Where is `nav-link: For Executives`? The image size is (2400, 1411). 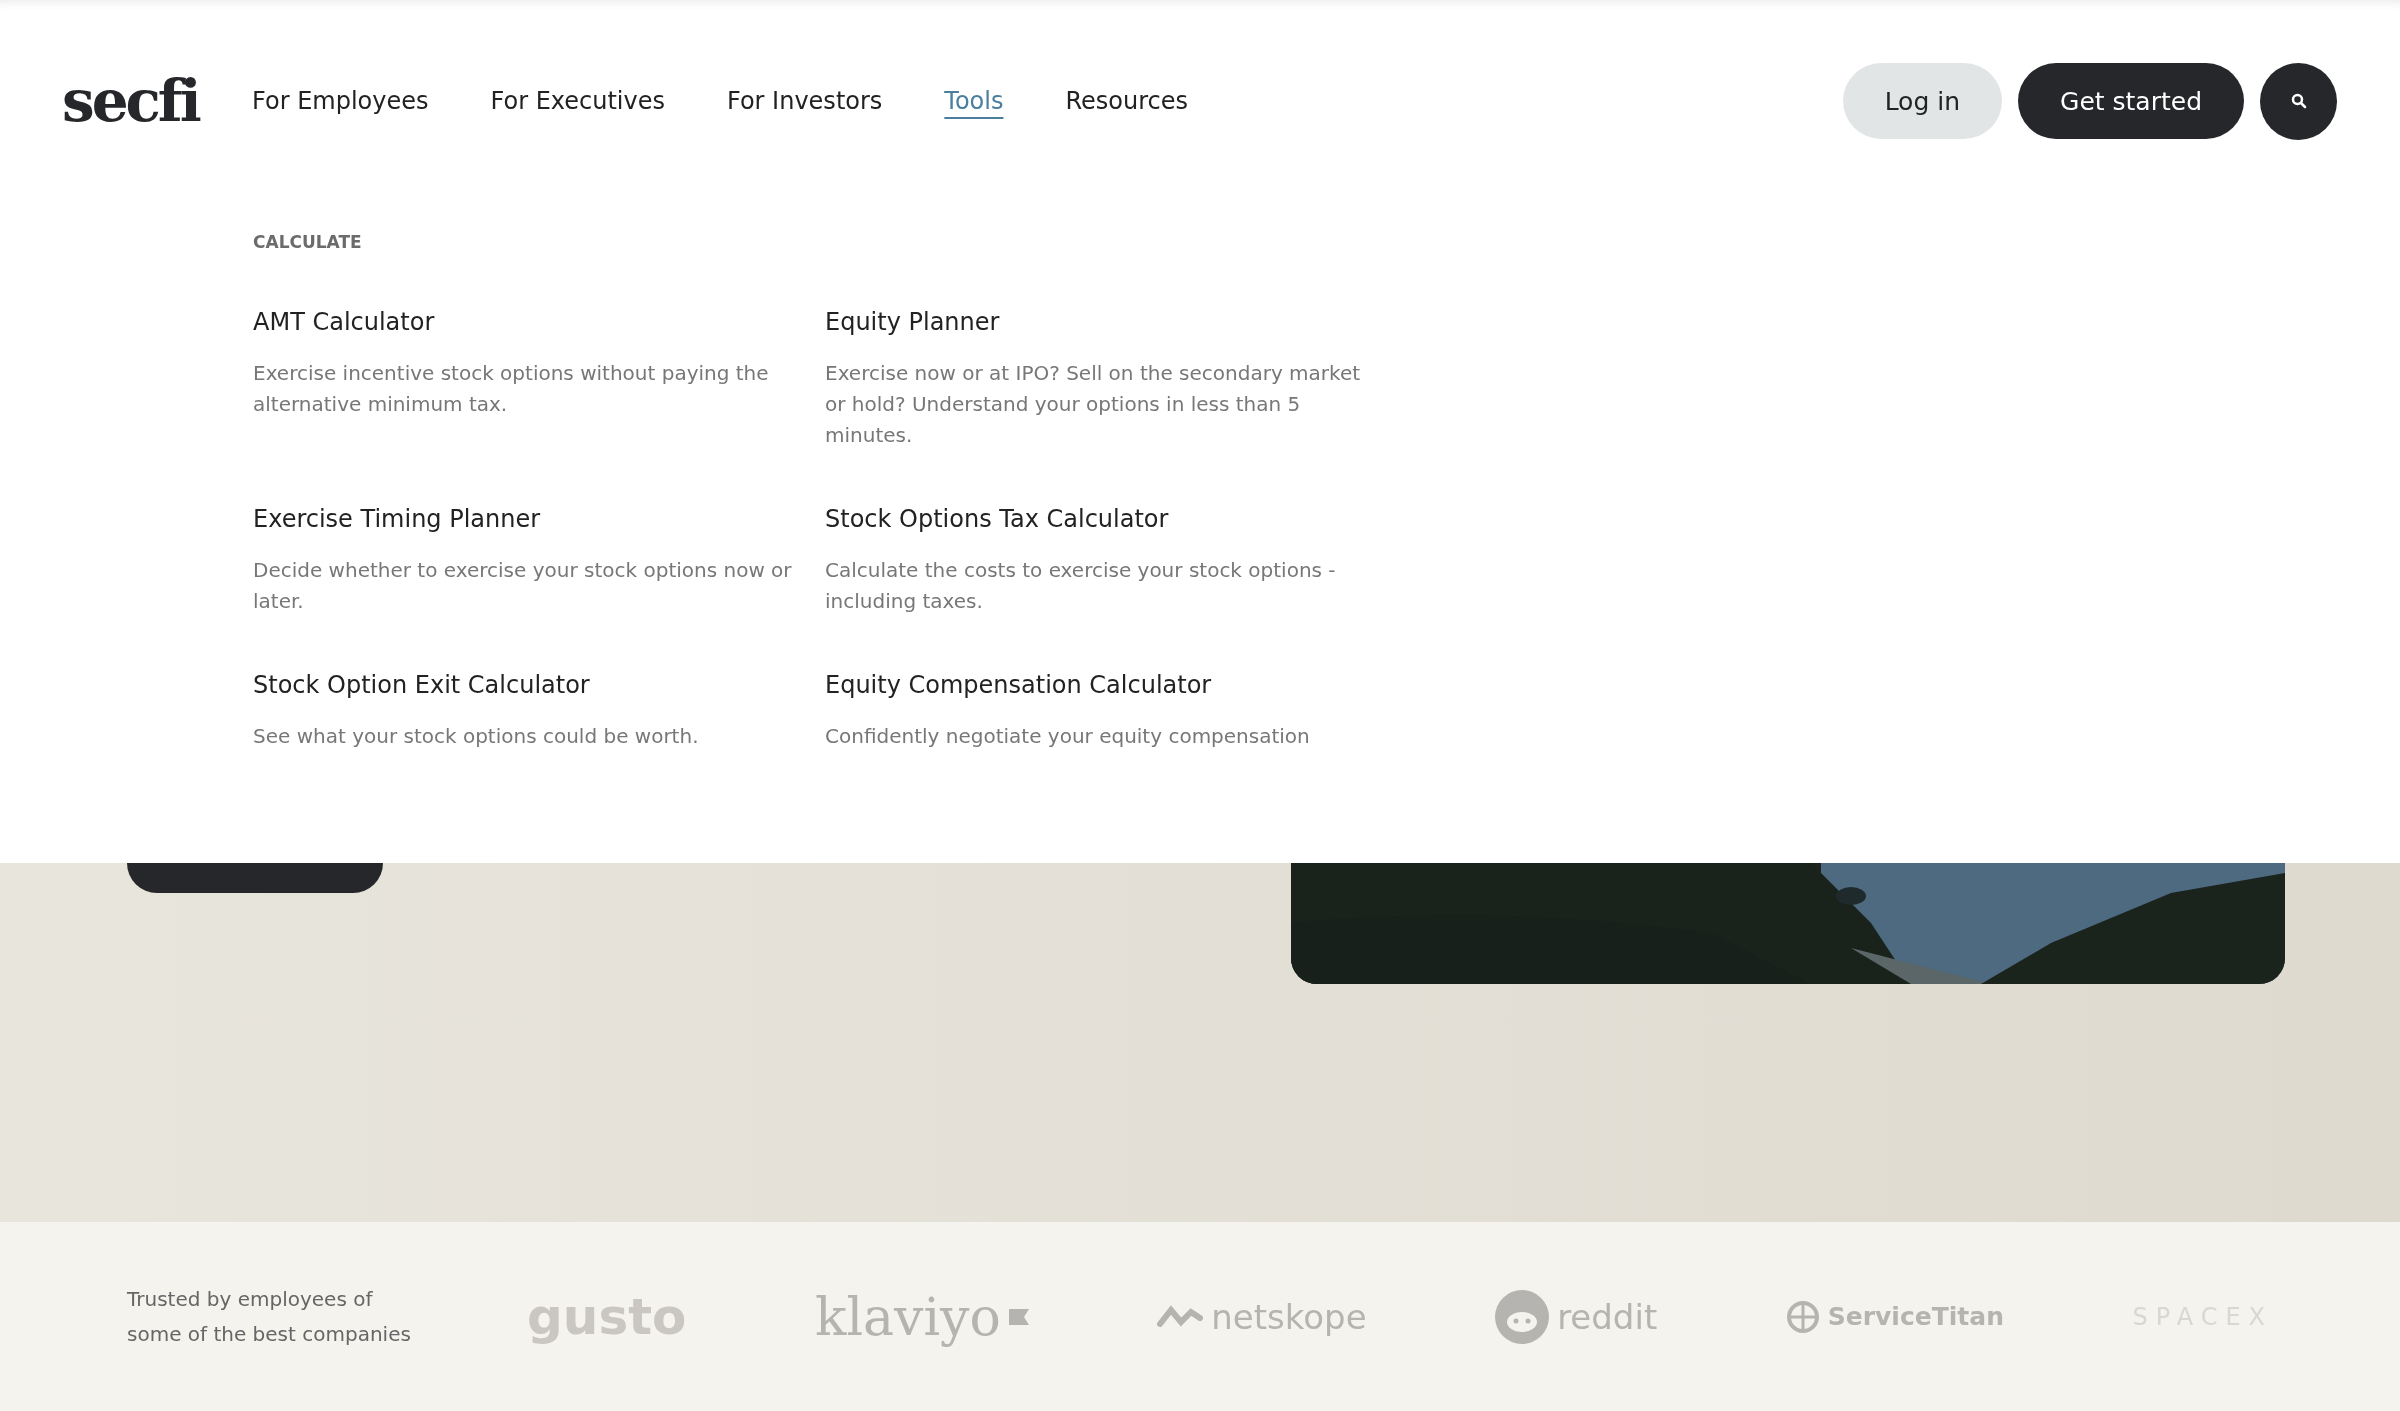
nav-link: For Executives is located at coordinates (577, 101).